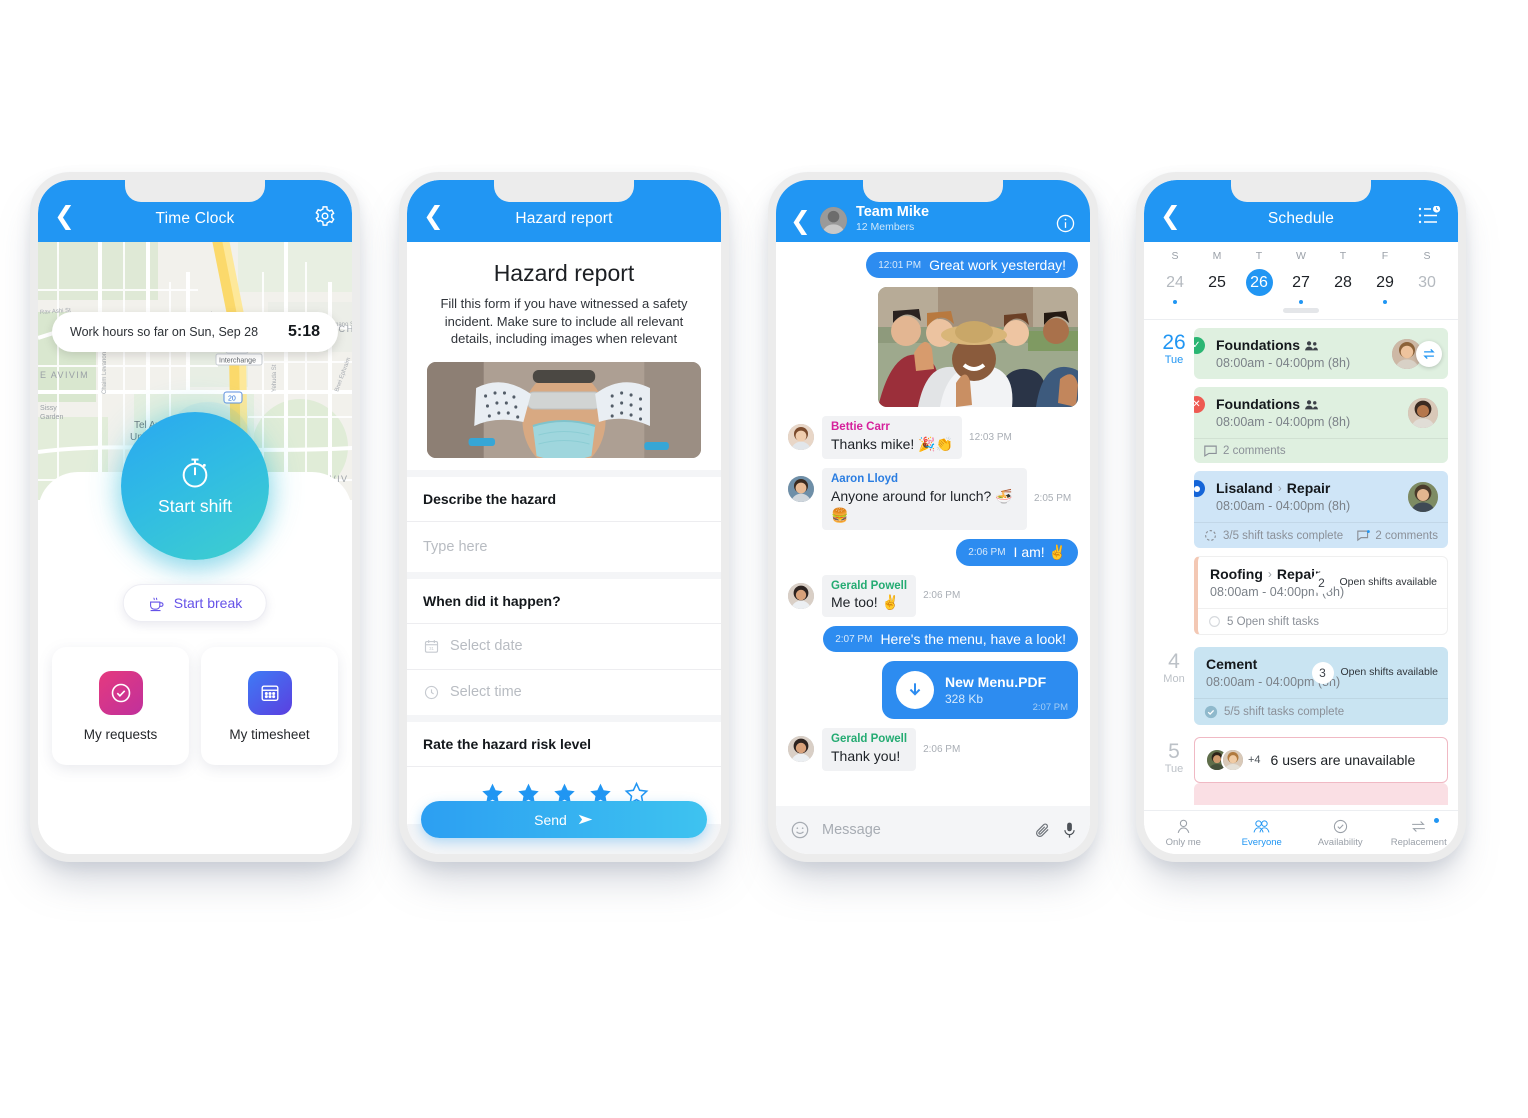  What do you see at coordinates (1436, 820) in the screenshot?
I see `notification-dot` at bounding box center [1436, 820].